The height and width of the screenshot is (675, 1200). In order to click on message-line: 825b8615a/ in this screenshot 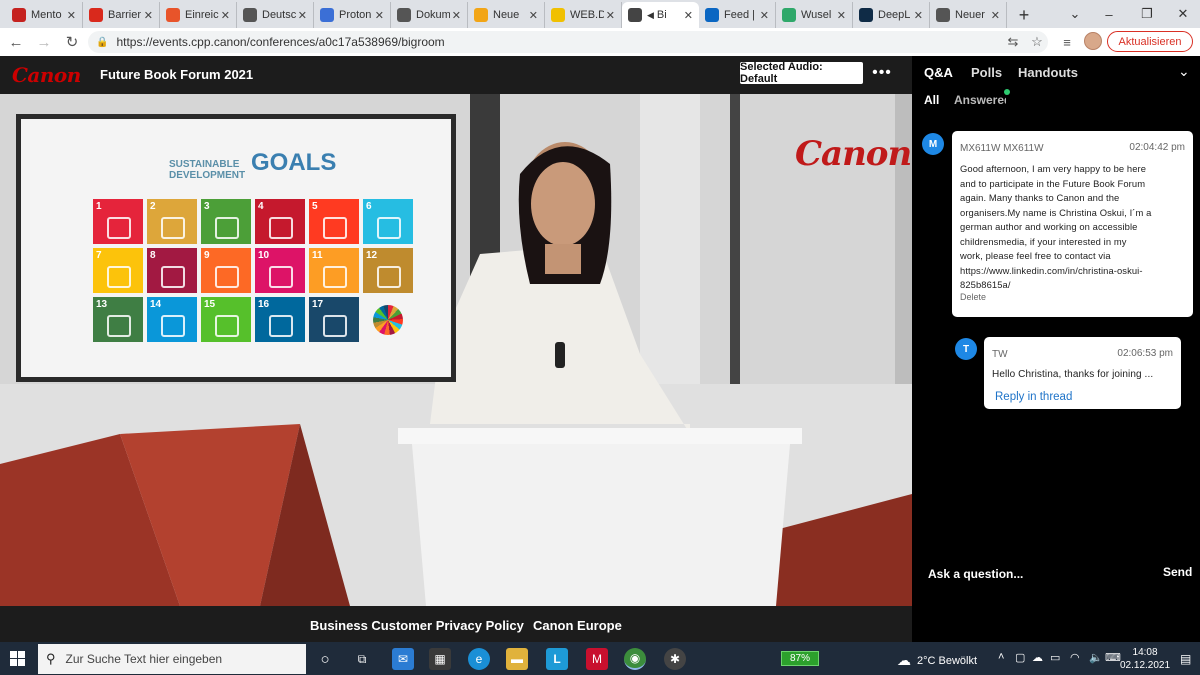, I will do `click(985, 284)`.